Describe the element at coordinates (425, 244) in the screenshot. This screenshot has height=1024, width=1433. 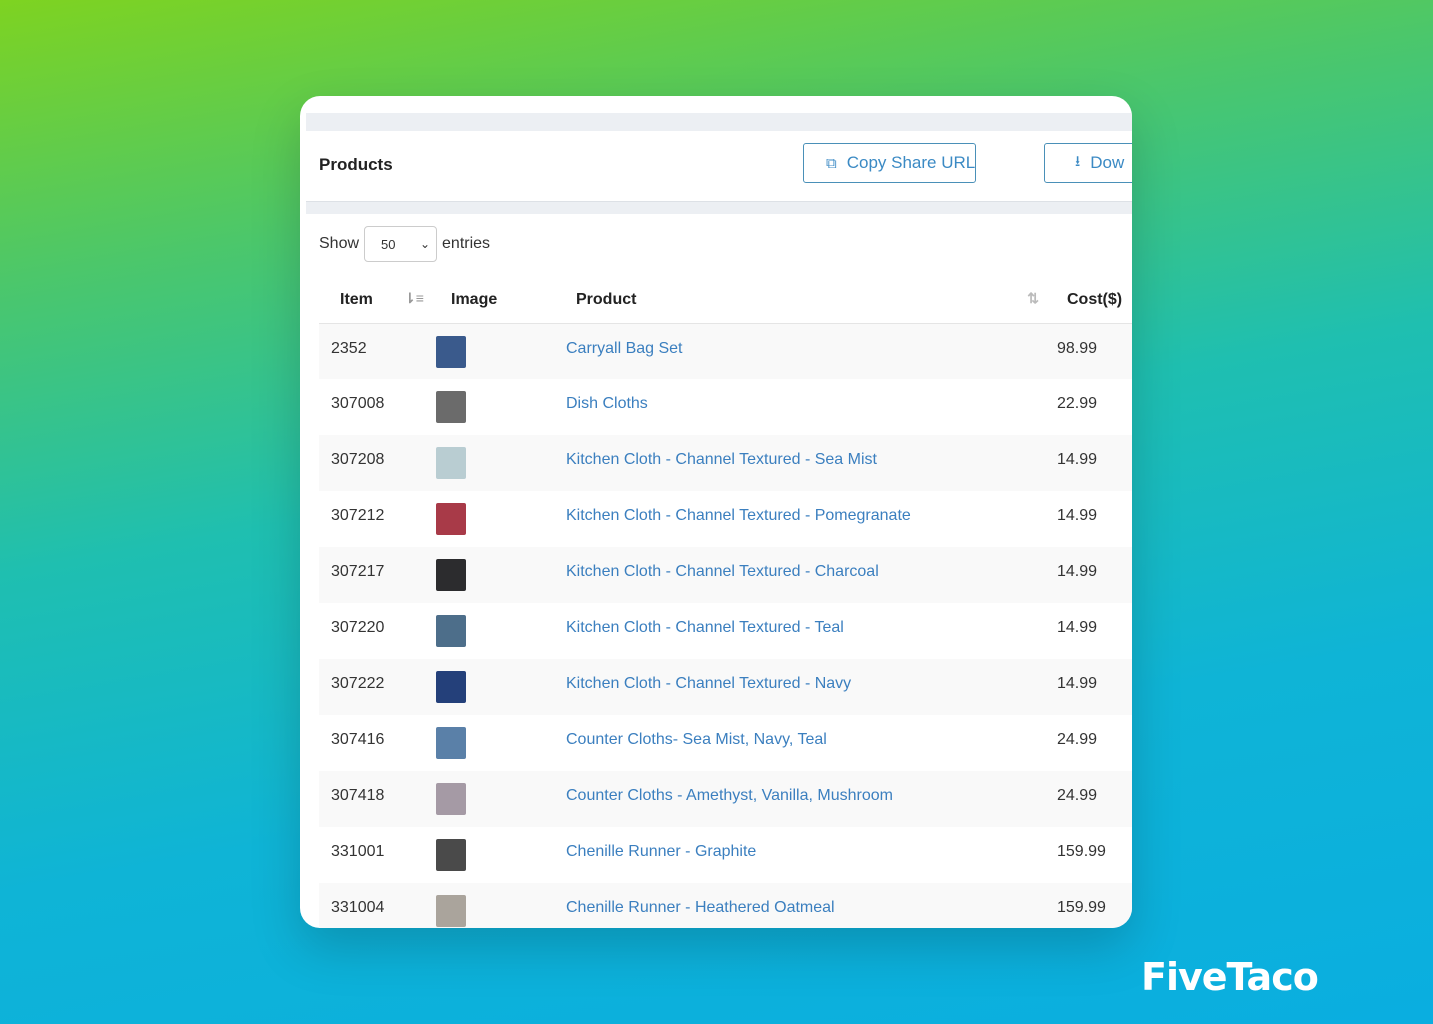
I see `chevron-down-icon: ⌄` at that location.